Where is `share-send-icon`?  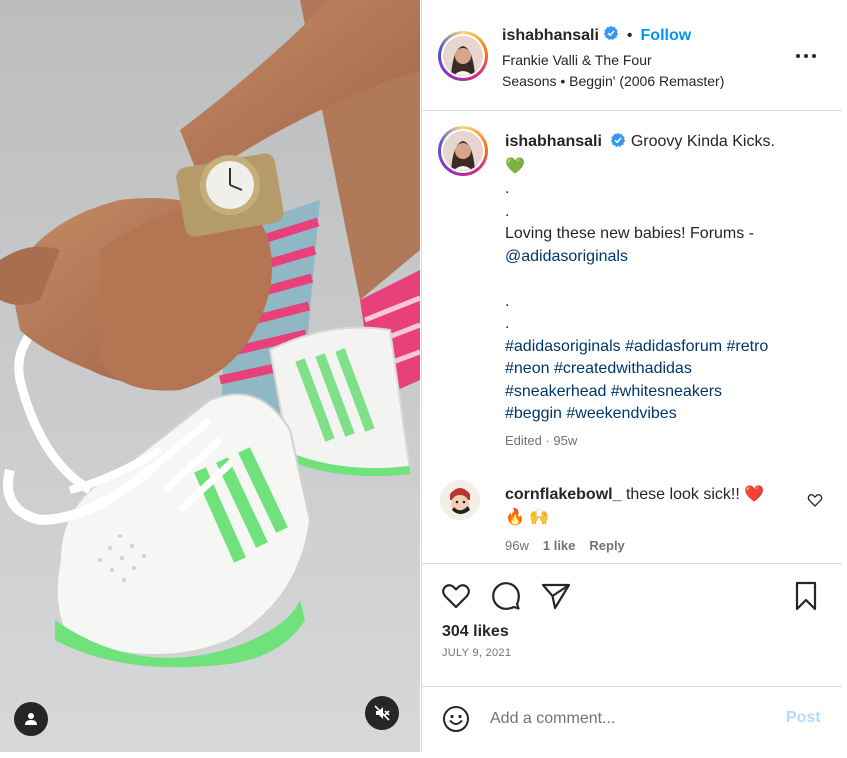
share-send-icon is located at coordinates (556, 596).